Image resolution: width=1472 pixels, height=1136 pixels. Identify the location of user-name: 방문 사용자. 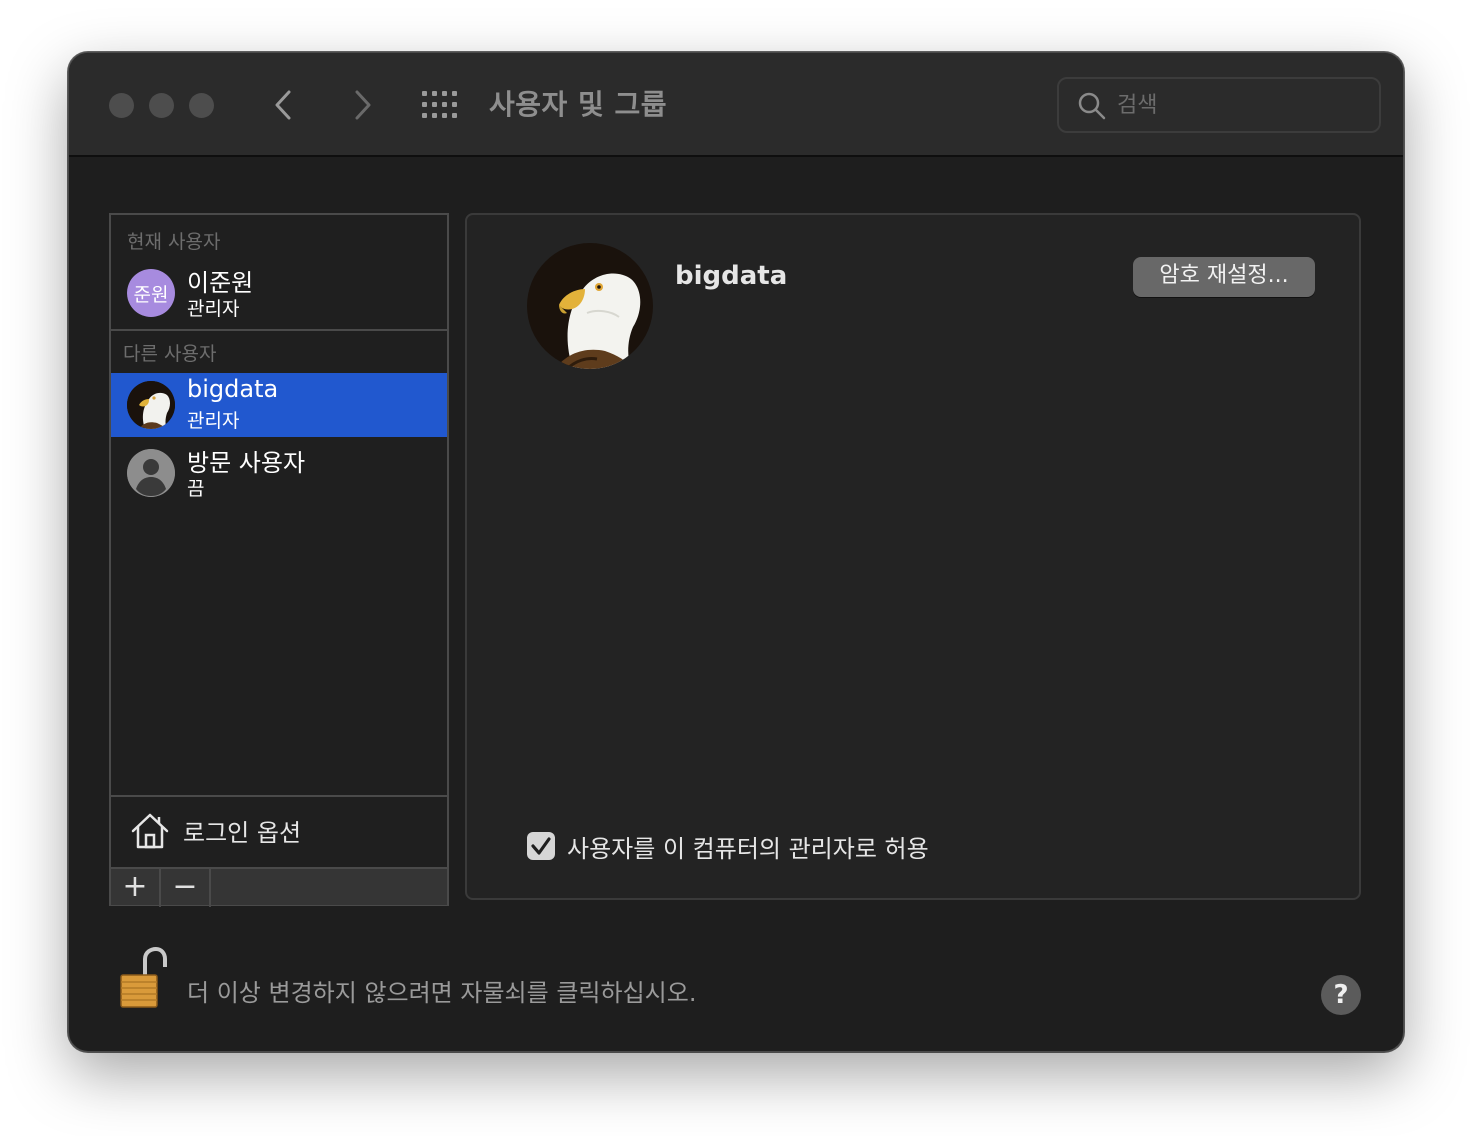
(246, 463).